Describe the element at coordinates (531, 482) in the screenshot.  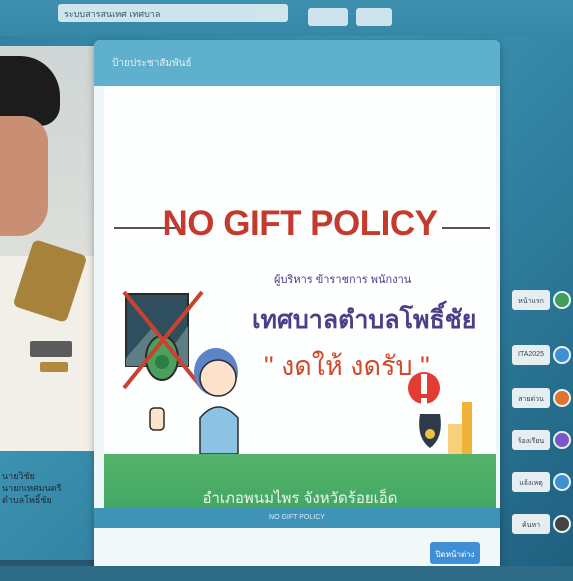
I see `side-menu-item: แจ้งเหตุ` at that location.